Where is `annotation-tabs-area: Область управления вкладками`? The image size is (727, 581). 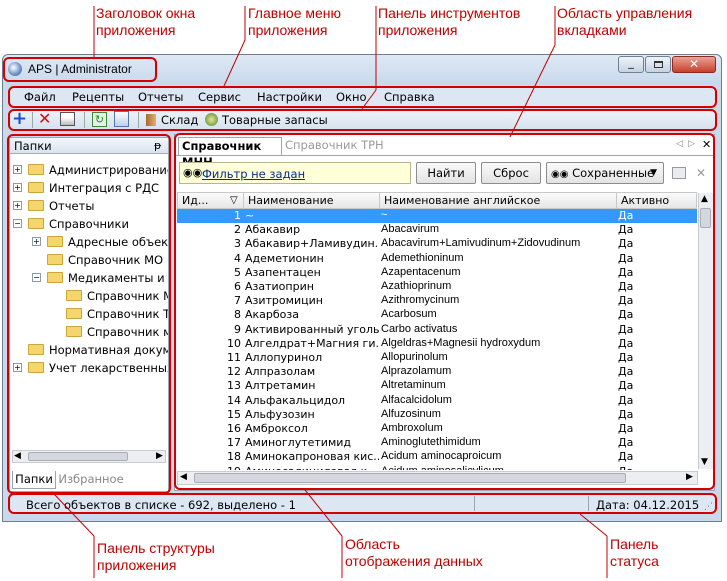
annotation-tabs-area: Область управления вкладками is located at coordinates (625, 21).